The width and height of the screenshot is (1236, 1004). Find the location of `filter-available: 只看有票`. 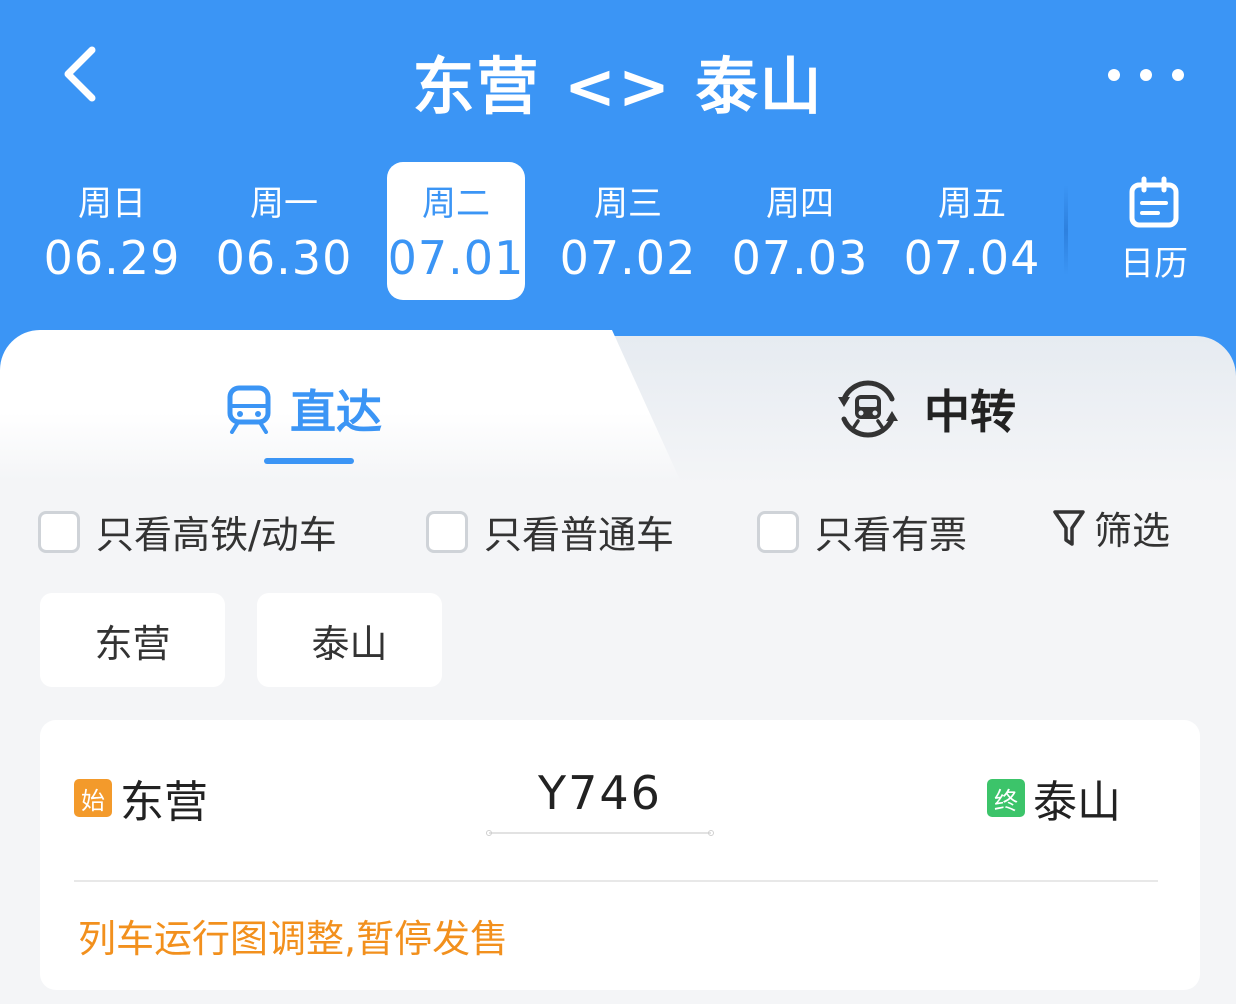

filter-available: 只看有票 is located at coordinates (862, 531).